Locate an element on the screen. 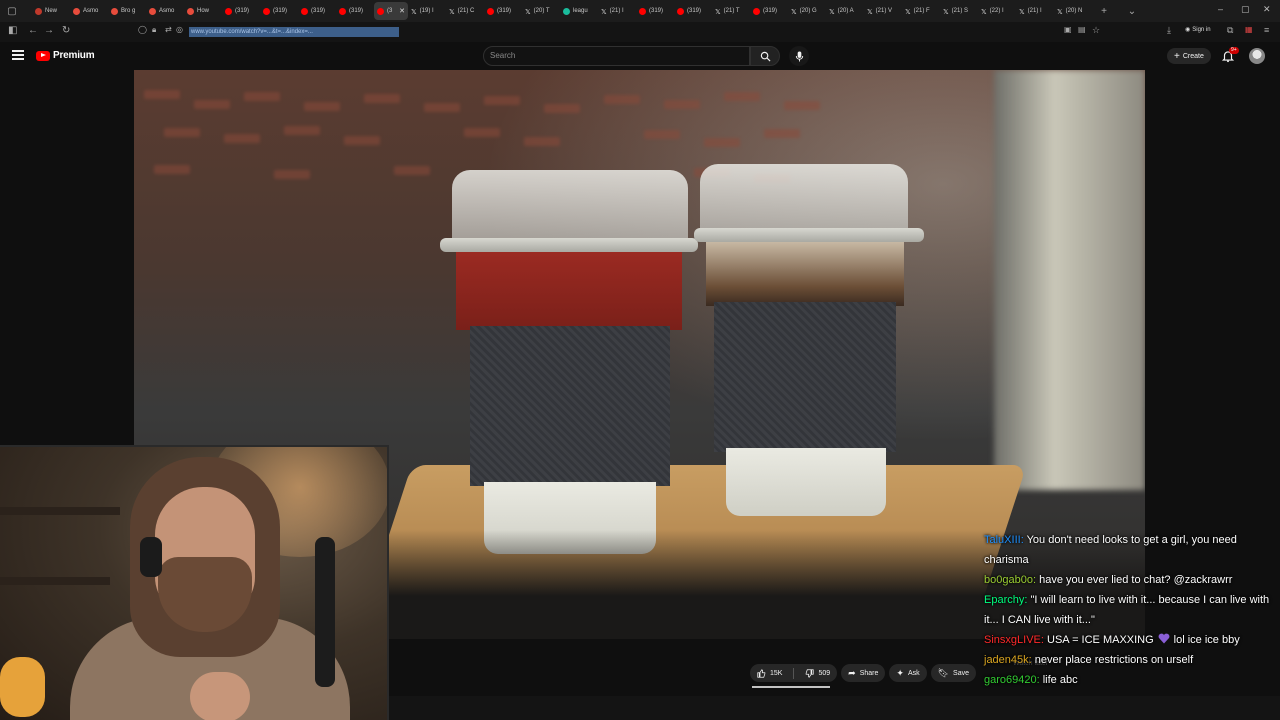 This screenshot has width=1280, height=720. browser-tab: 𝕏 (21) S is located at coordinates (959, 11).